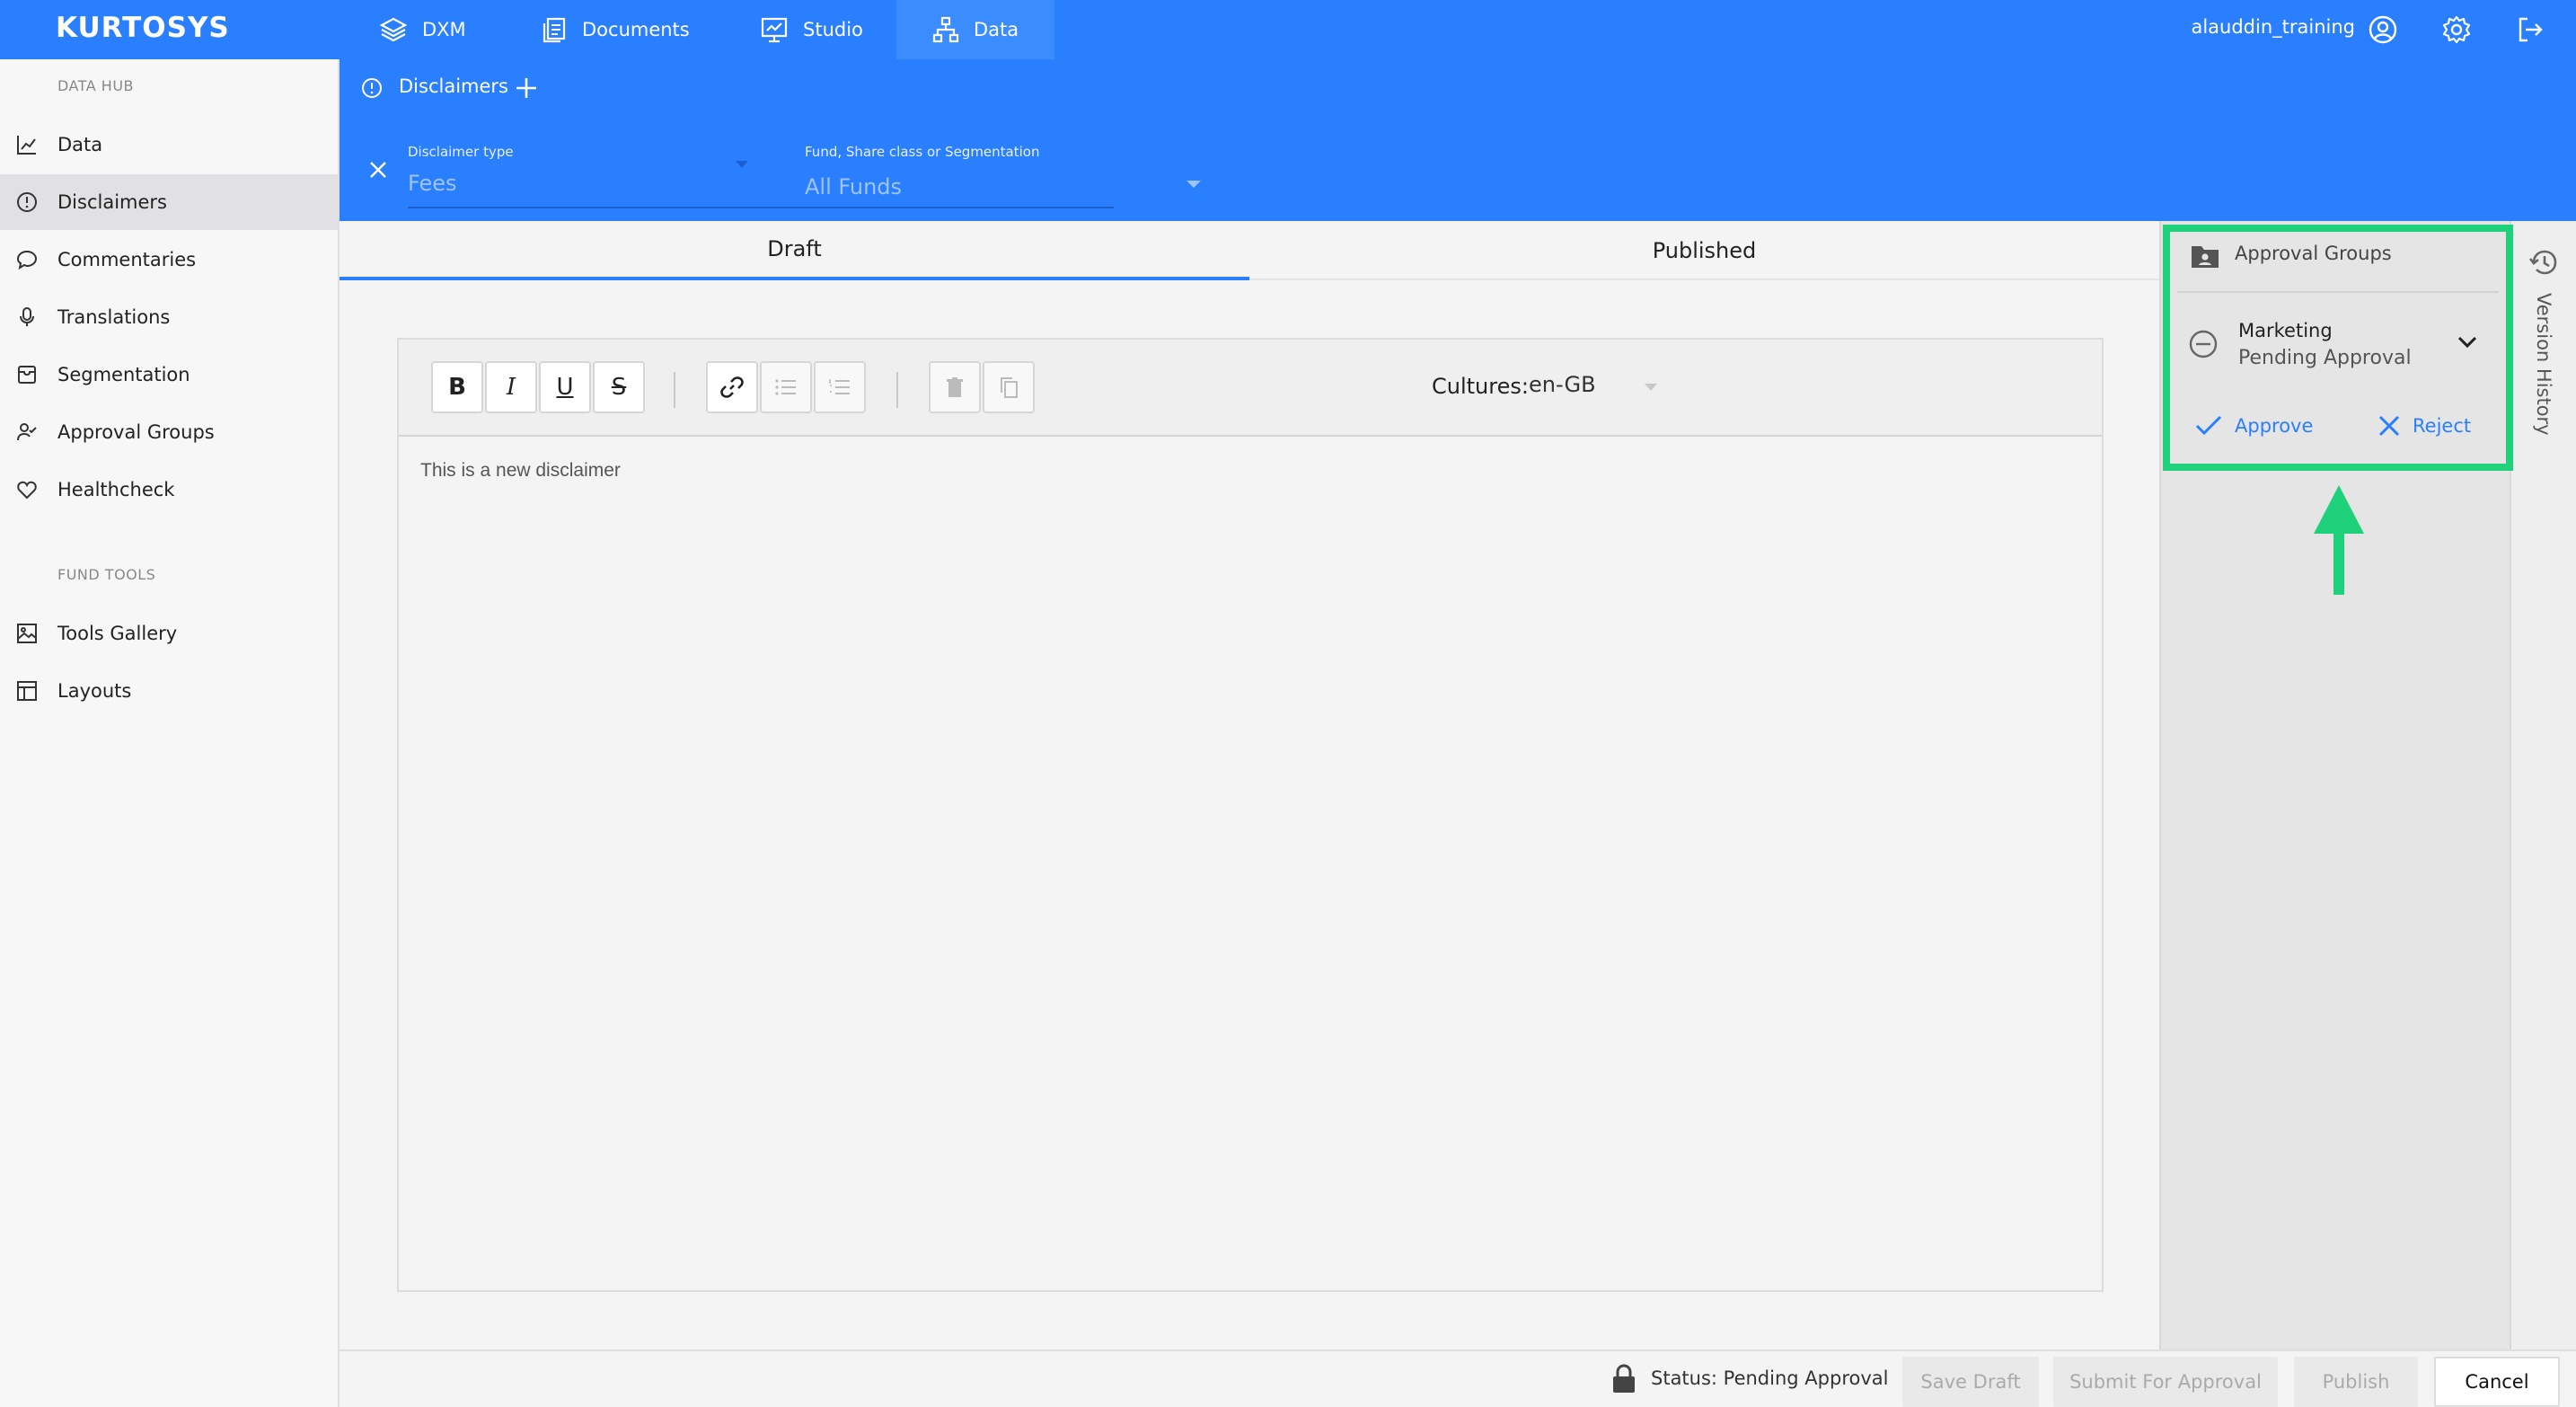  I want to click on sidebar-item-translations: Translations, so click(169, 317).